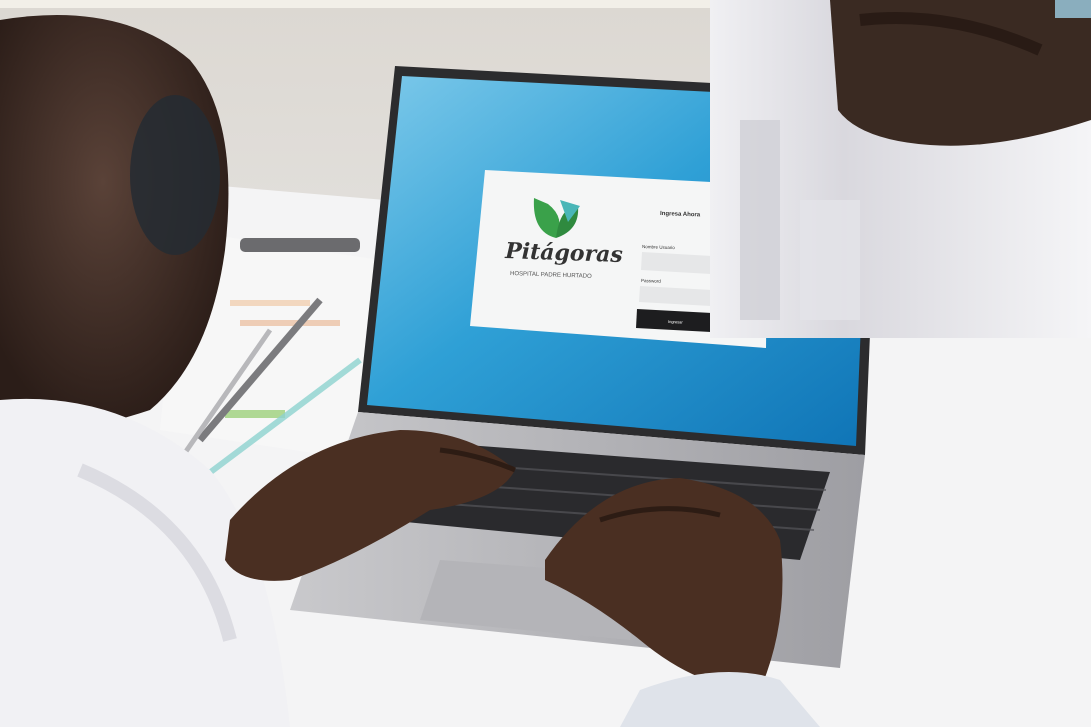  What do you see at coordinates (563, 253) in the screenshot?
I see `brand-name: Pitágoras` at bounding box center [563, 253].